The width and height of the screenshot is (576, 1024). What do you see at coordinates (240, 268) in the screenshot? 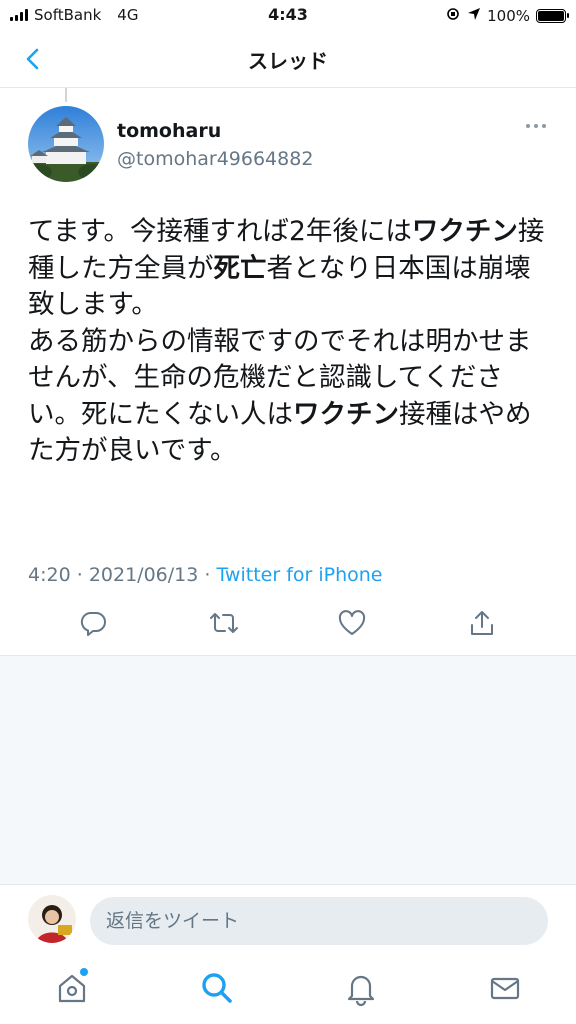
I see `highlighted-term: 死亡` at bounding box center [240, 268].